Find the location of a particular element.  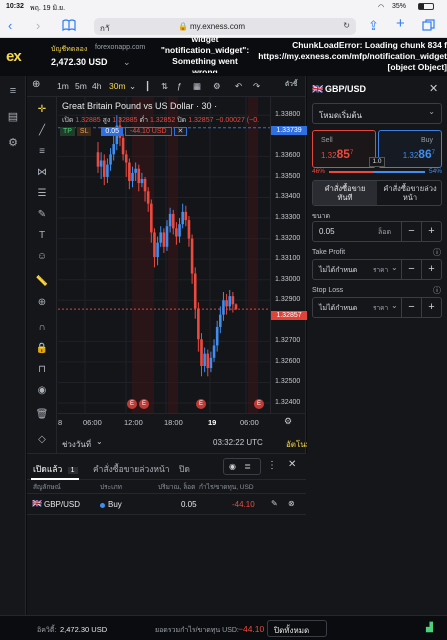

close-position-icon: ⊗ is located at coordinates (291, 503).